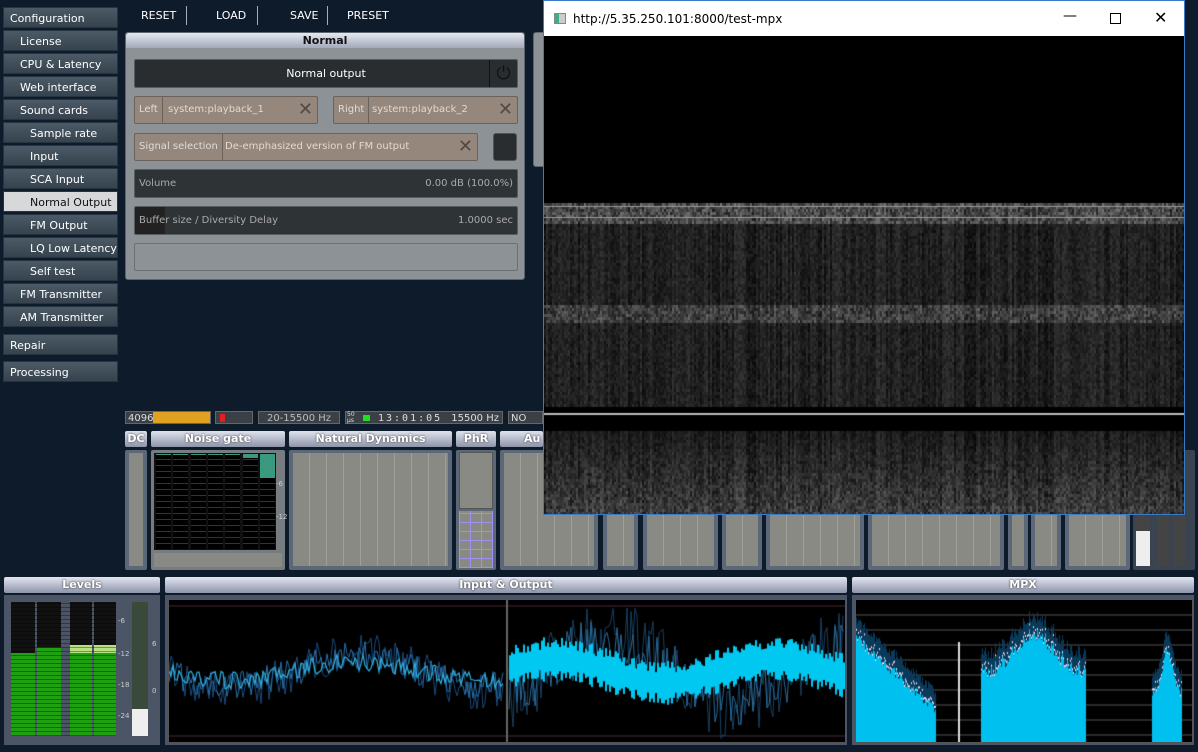 This screenshot has width=1198, height=752. I want to click on save-button: SAVE, so click(304, 15).